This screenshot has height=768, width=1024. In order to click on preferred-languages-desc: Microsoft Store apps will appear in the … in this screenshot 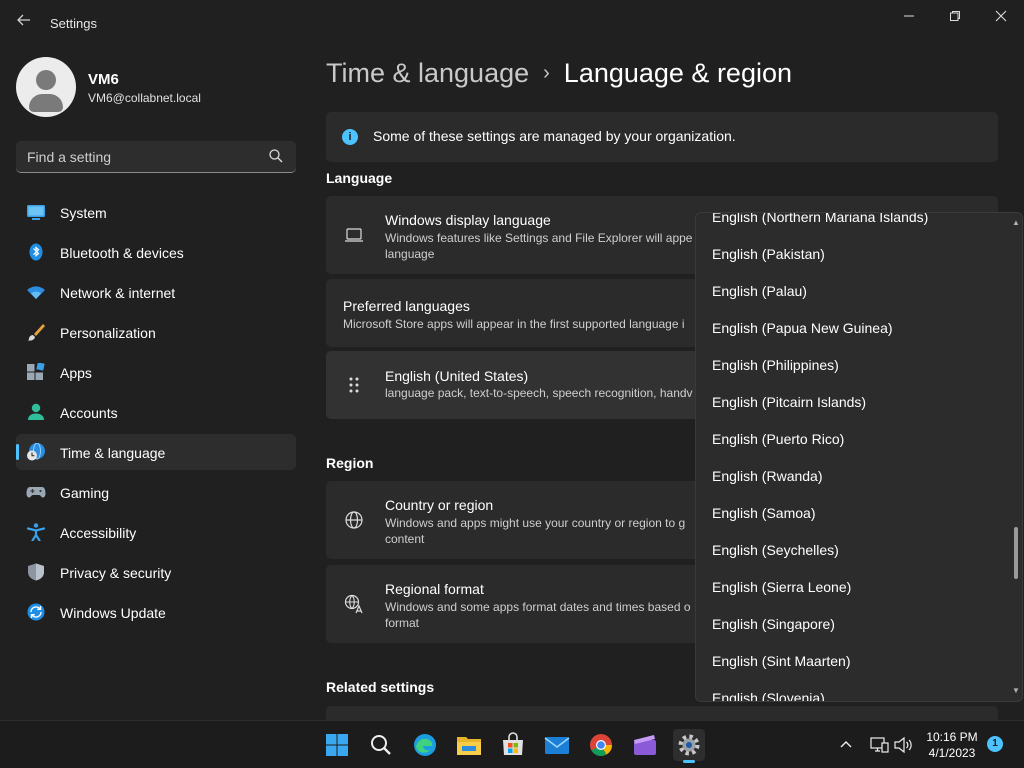, I will do `click(514, 324)`.